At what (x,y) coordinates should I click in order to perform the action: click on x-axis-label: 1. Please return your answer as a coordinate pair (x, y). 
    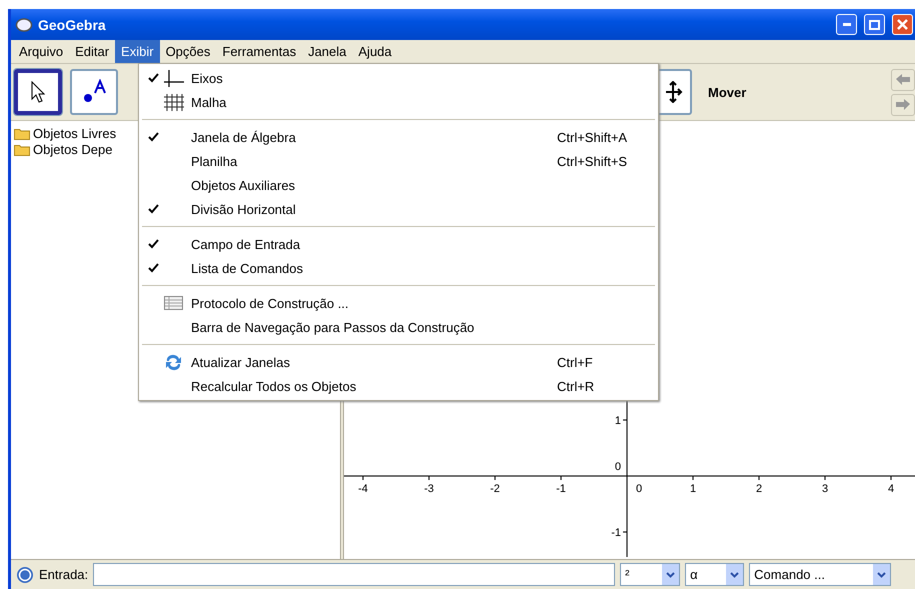
    Looking at the image, I should click on (693, 489).